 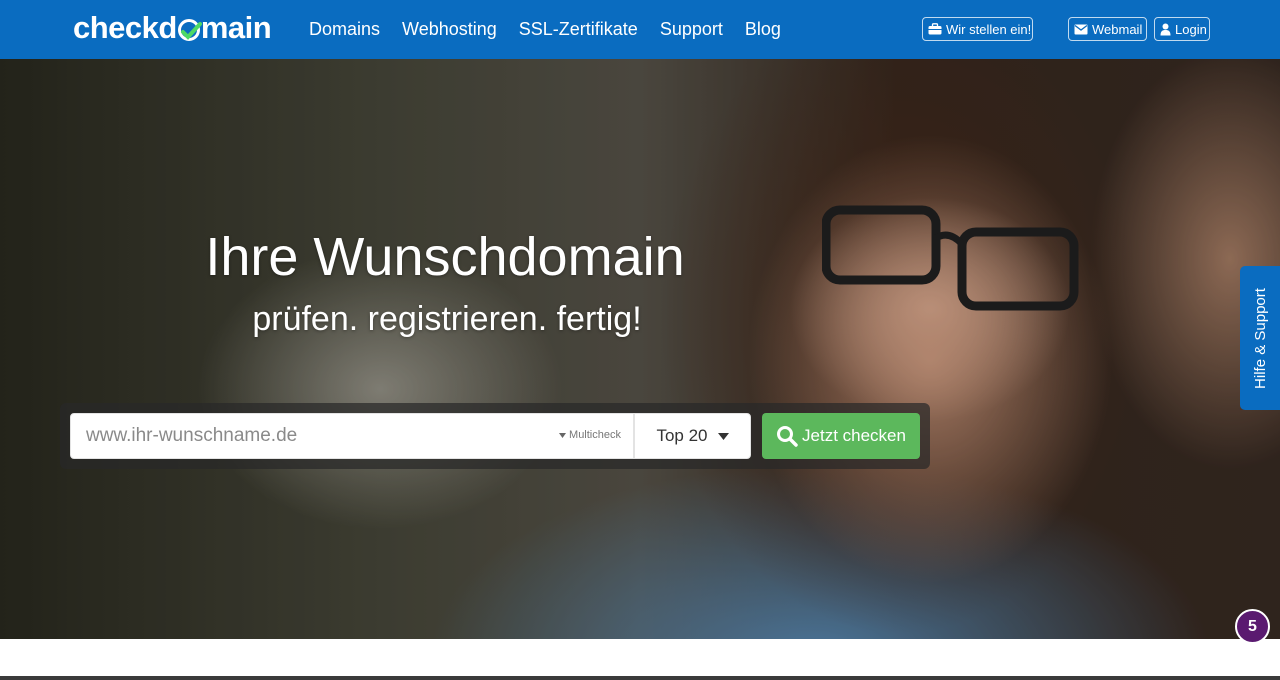 I want to click on webmail-label: Webmail, so click(x=1117, y=29).